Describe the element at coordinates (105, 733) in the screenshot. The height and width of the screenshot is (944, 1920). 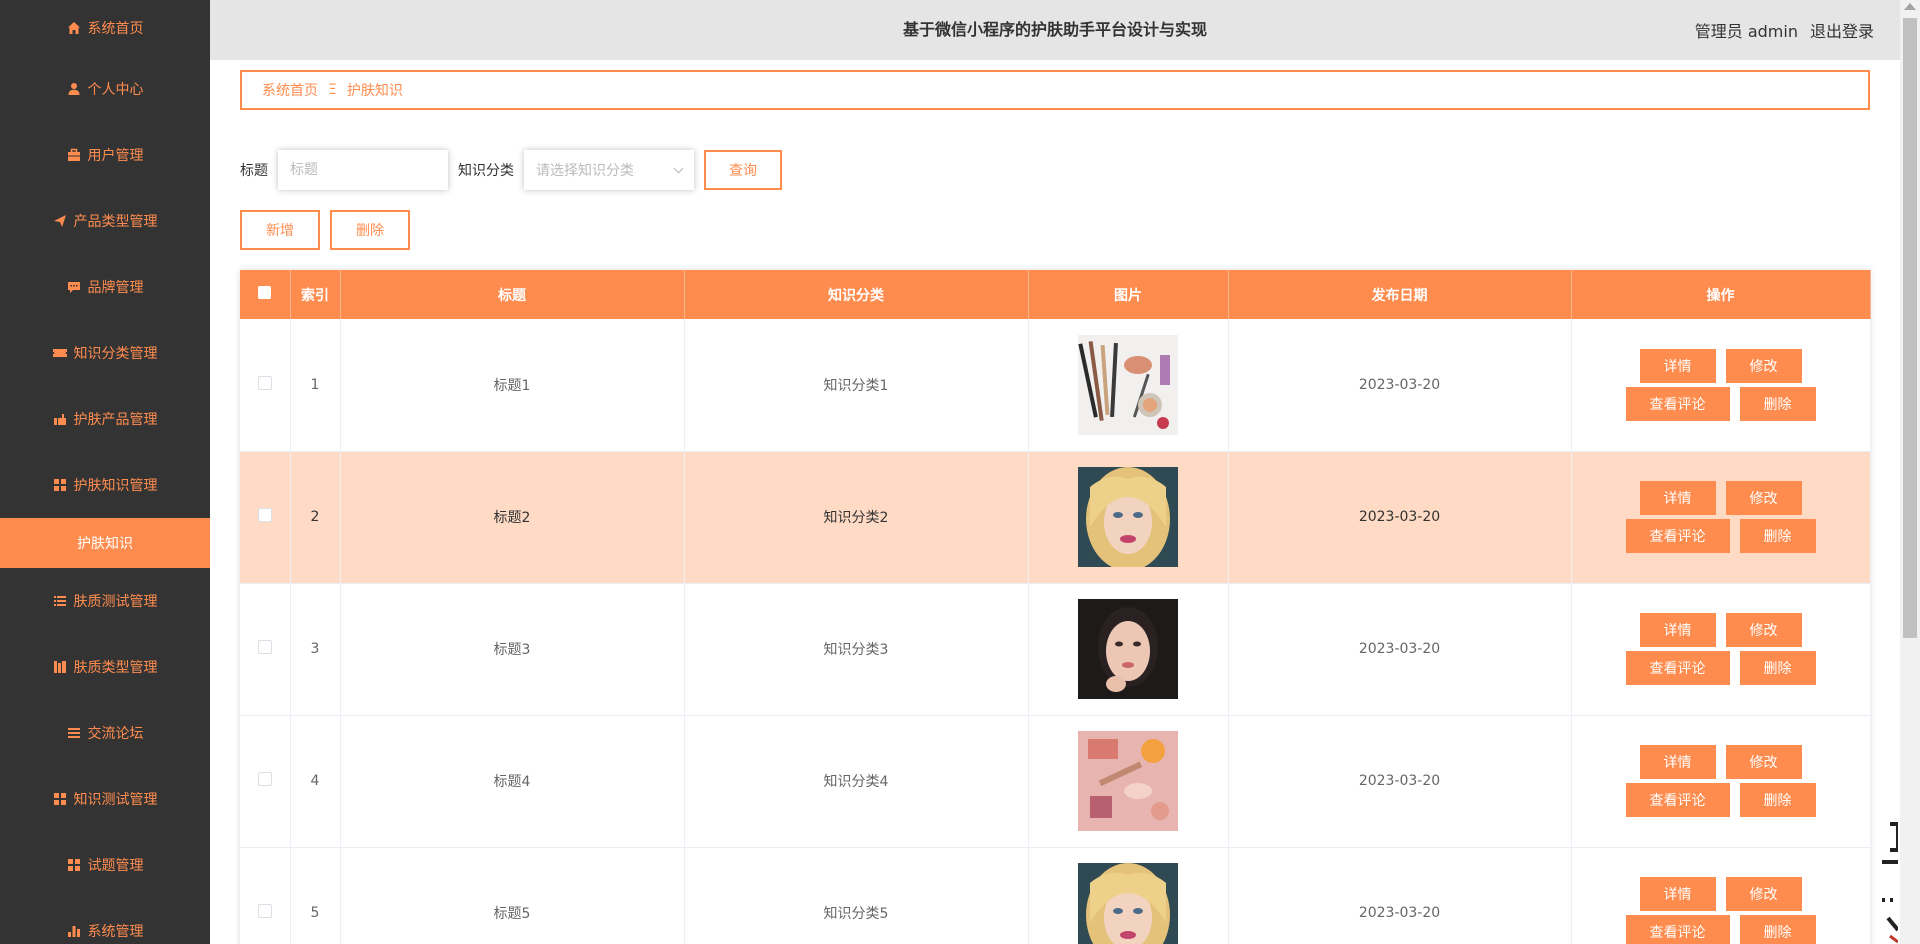
I see `sidebar-item-forum: 交流论坛` at that location.